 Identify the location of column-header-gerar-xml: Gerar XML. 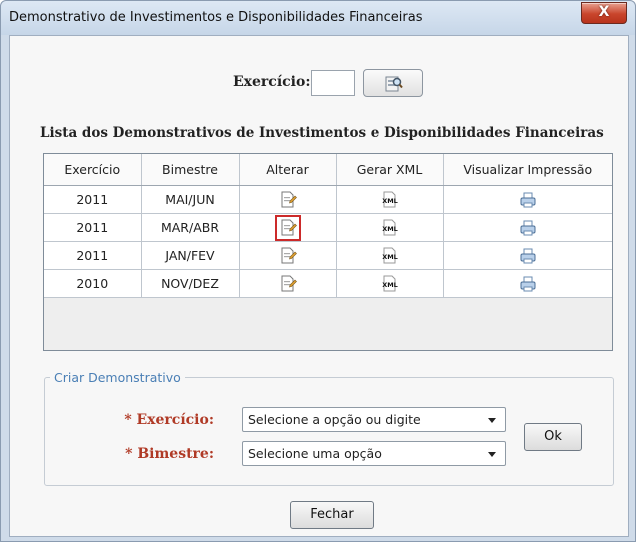
(390, 170).